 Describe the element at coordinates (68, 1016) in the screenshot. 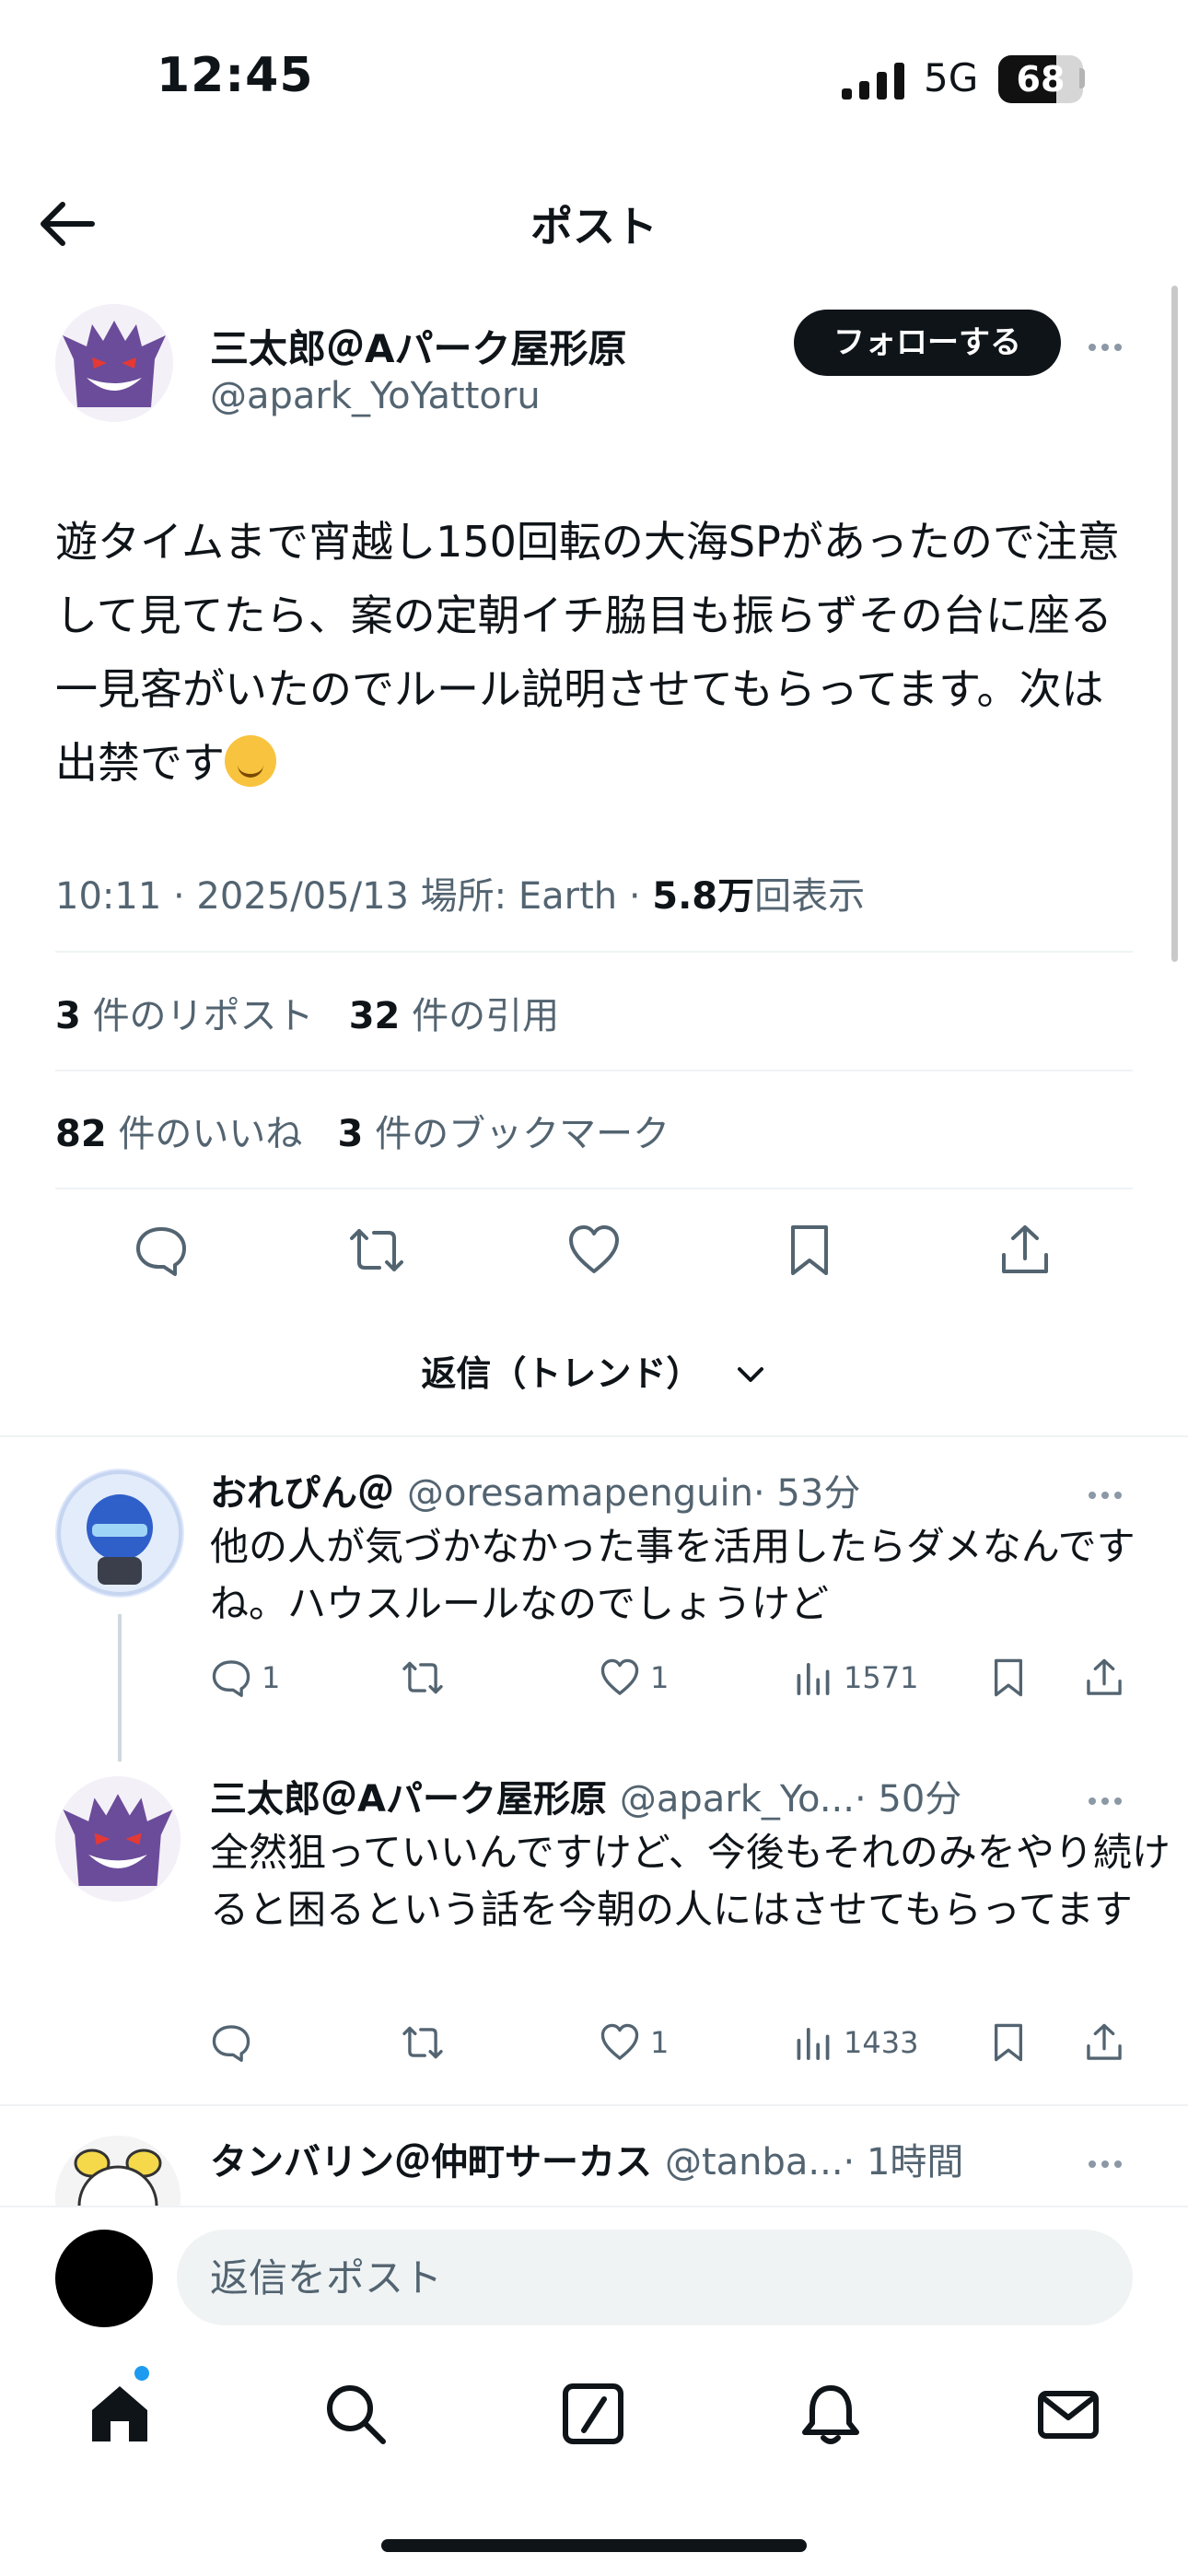

I see `reposts-count: 3` at that location.